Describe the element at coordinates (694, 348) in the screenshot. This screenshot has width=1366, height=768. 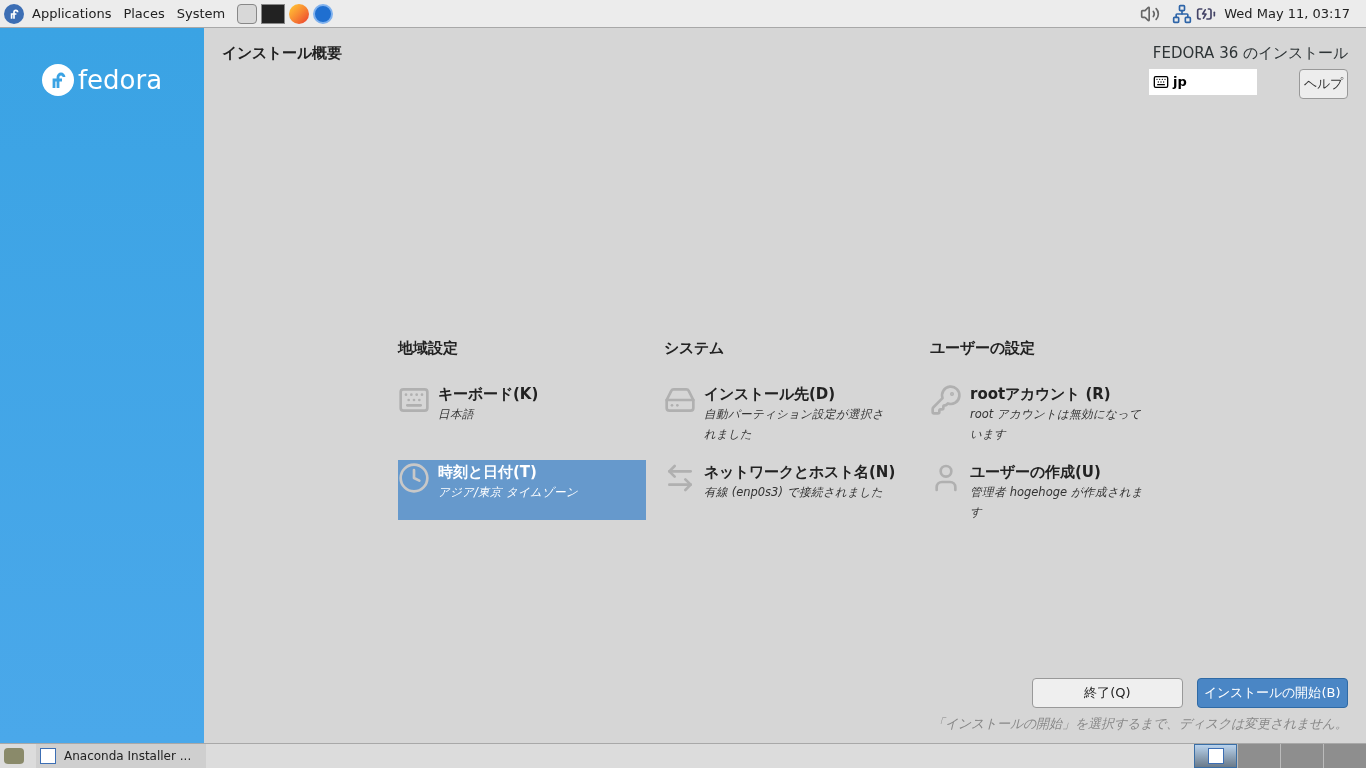
I see `section-title: システム` at that location.